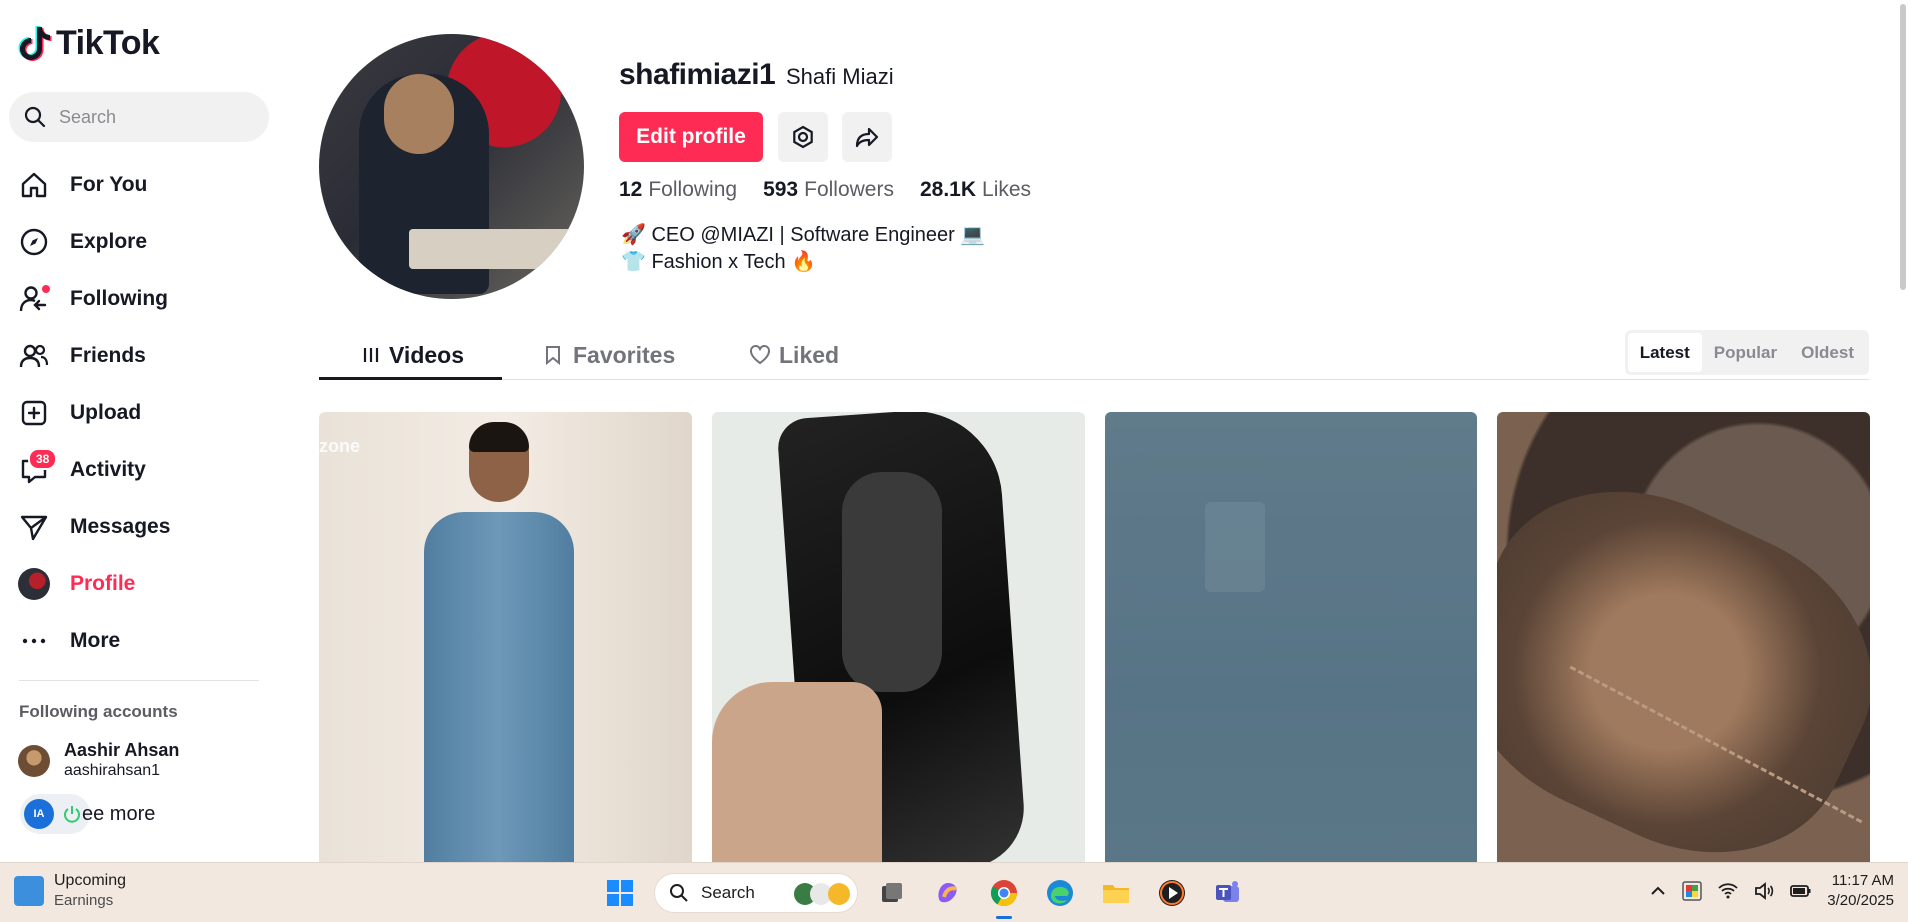  I want to click on bio-line: 👕 Fashion x Tech 🔥, so click(719, 262).